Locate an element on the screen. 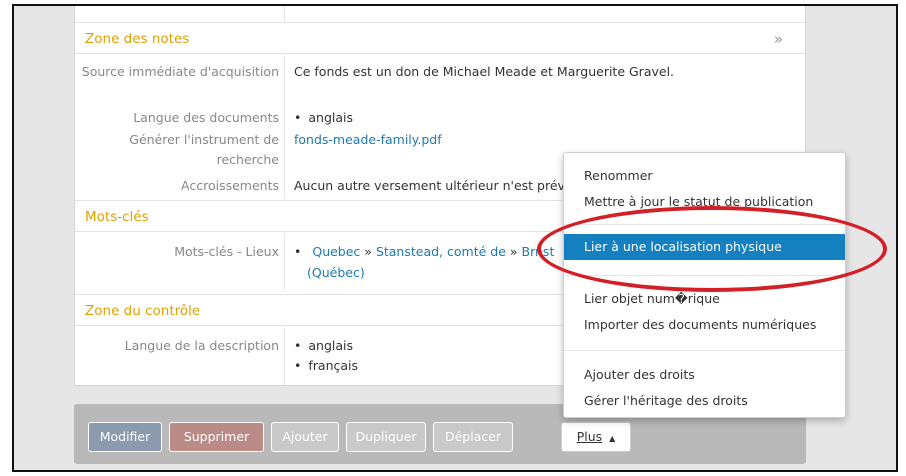 This screenshot has height=476, width=906. langdocs-value: anglais is located at coordinates (323, 118).